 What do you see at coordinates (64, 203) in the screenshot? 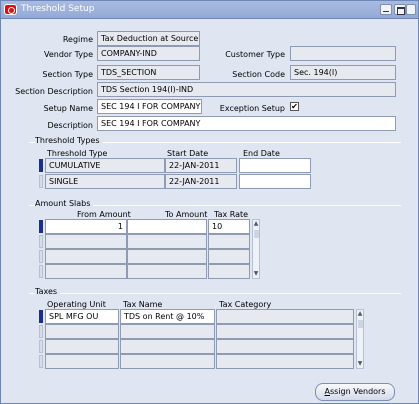
I see `amount-slabs-title: Amount Slabs` at bounding box center [64, 203].